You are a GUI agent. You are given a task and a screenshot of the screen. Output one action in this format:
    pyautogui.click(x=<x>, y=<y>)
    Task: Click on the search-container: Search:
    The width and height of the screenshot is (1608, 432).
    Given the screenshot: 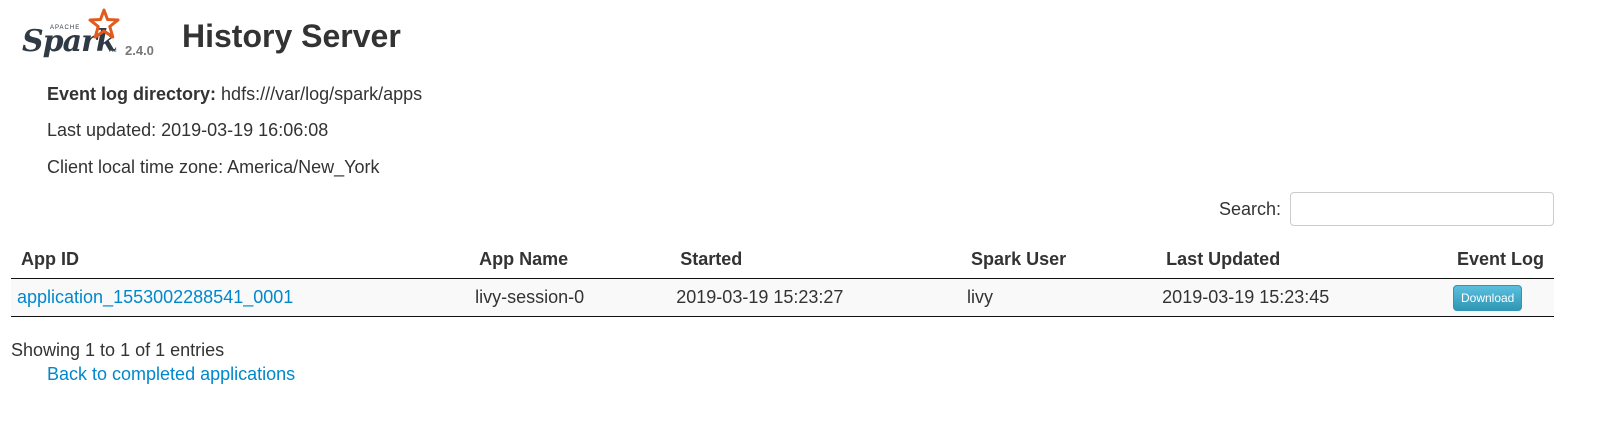 What is the action you would take?
    pyautogui.click(x=1386, y=209)
    